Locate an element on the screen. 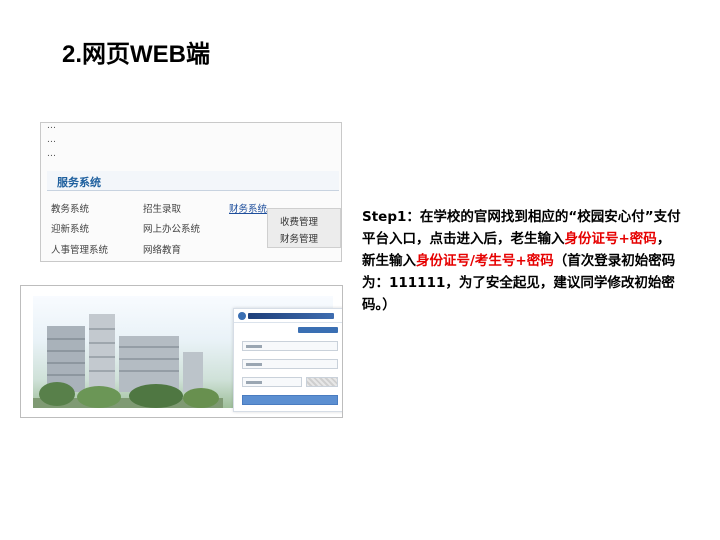 This screenshot has width=720, height=540. submenu-item-finance: 财务管理 is located at coordinates (299, 238).